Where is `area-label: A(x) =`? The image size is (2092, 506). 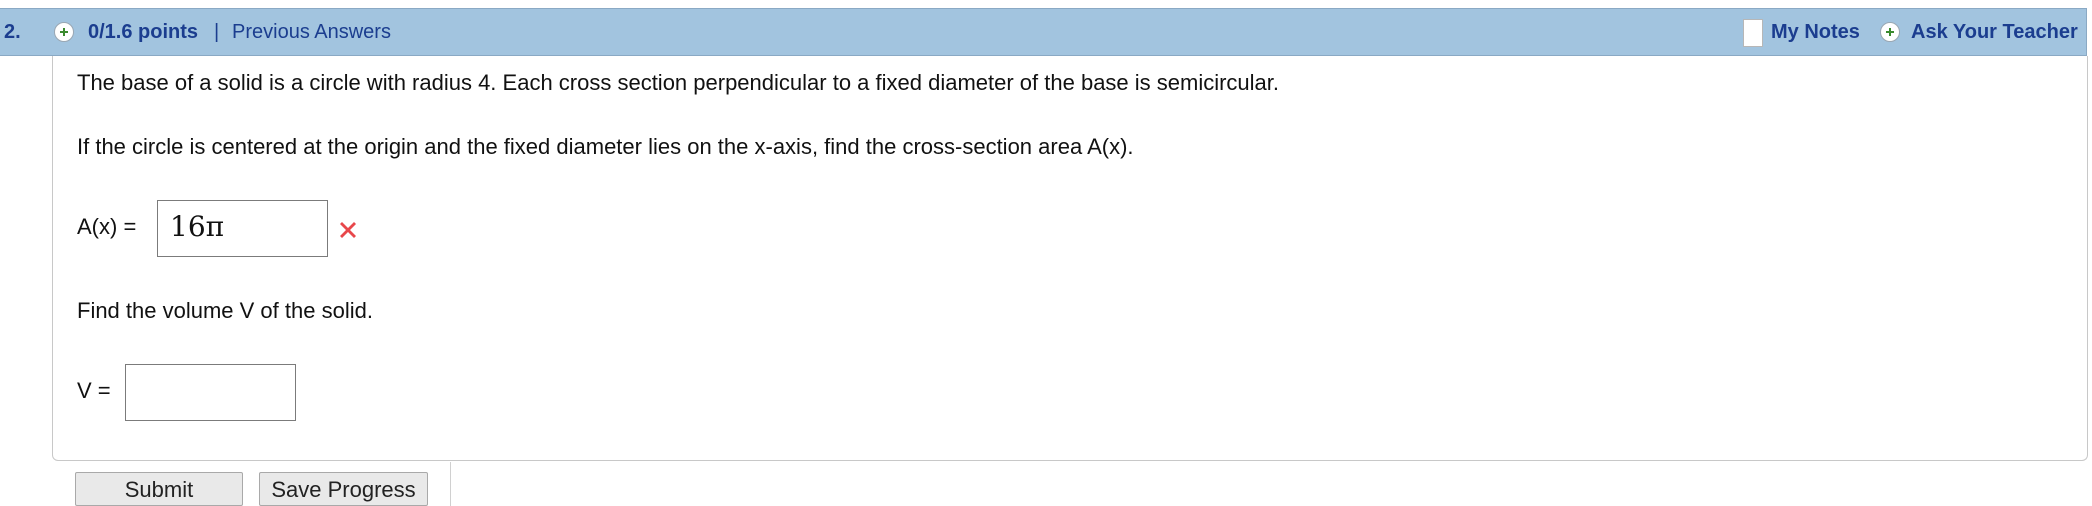 area-label: A(x) = is located at coordinates (107, 226).